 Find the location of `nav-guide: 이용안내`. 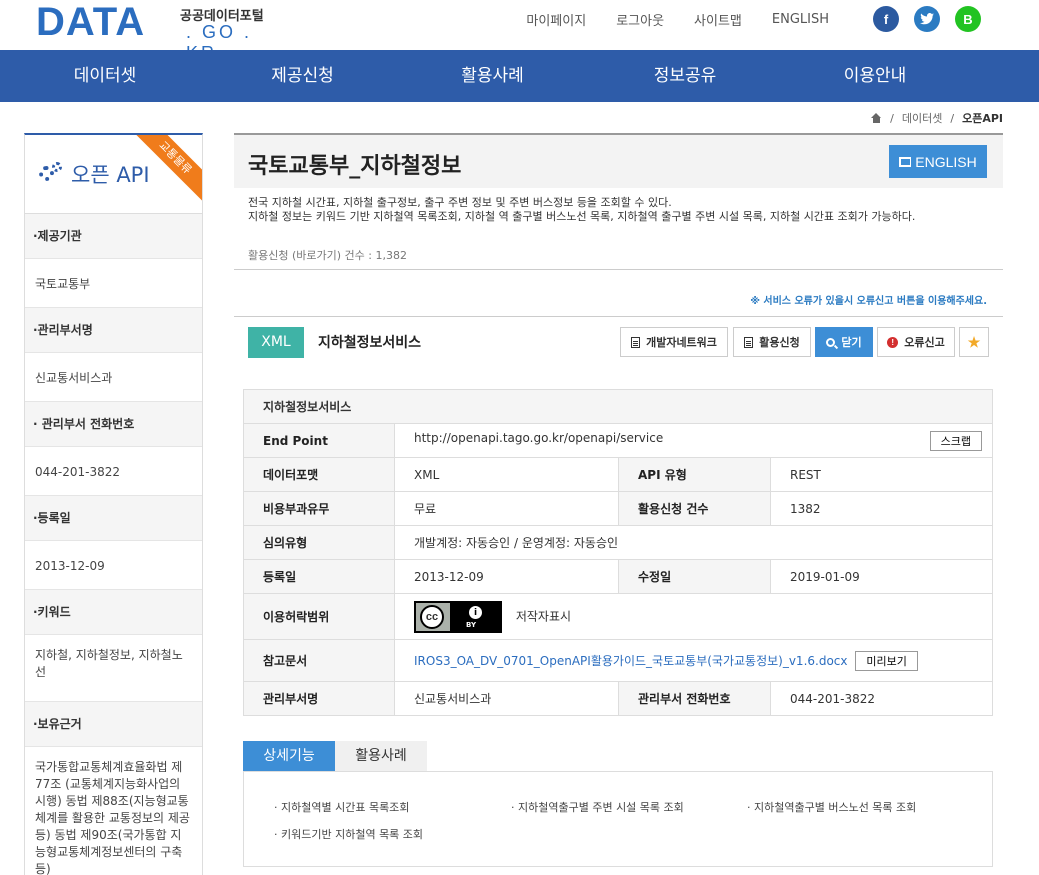

nav-guide: 이용안내 is located at coordinates (875, 76).